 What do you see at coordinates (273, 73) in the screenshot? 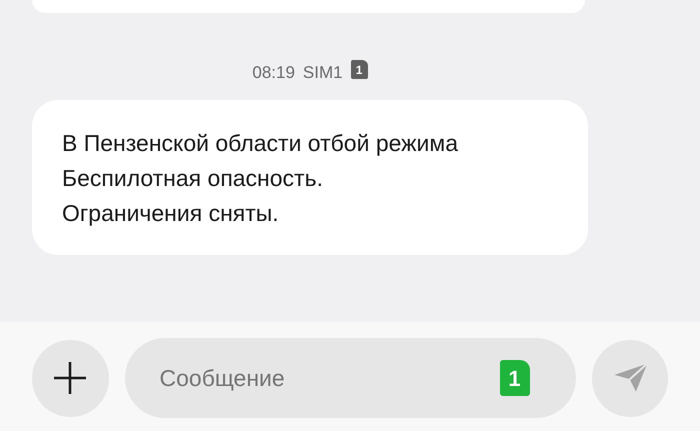
I see `timestamp: 08:19` at bounding box center [273, 73].